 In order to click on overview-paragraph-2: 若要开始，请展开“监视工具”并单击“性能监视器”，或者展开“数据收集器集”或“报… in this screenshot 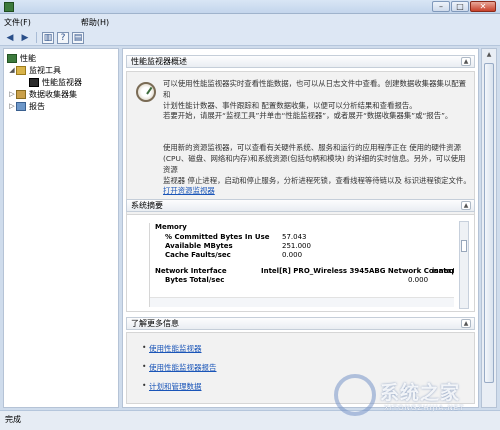, I will do `click(308, 115)`.